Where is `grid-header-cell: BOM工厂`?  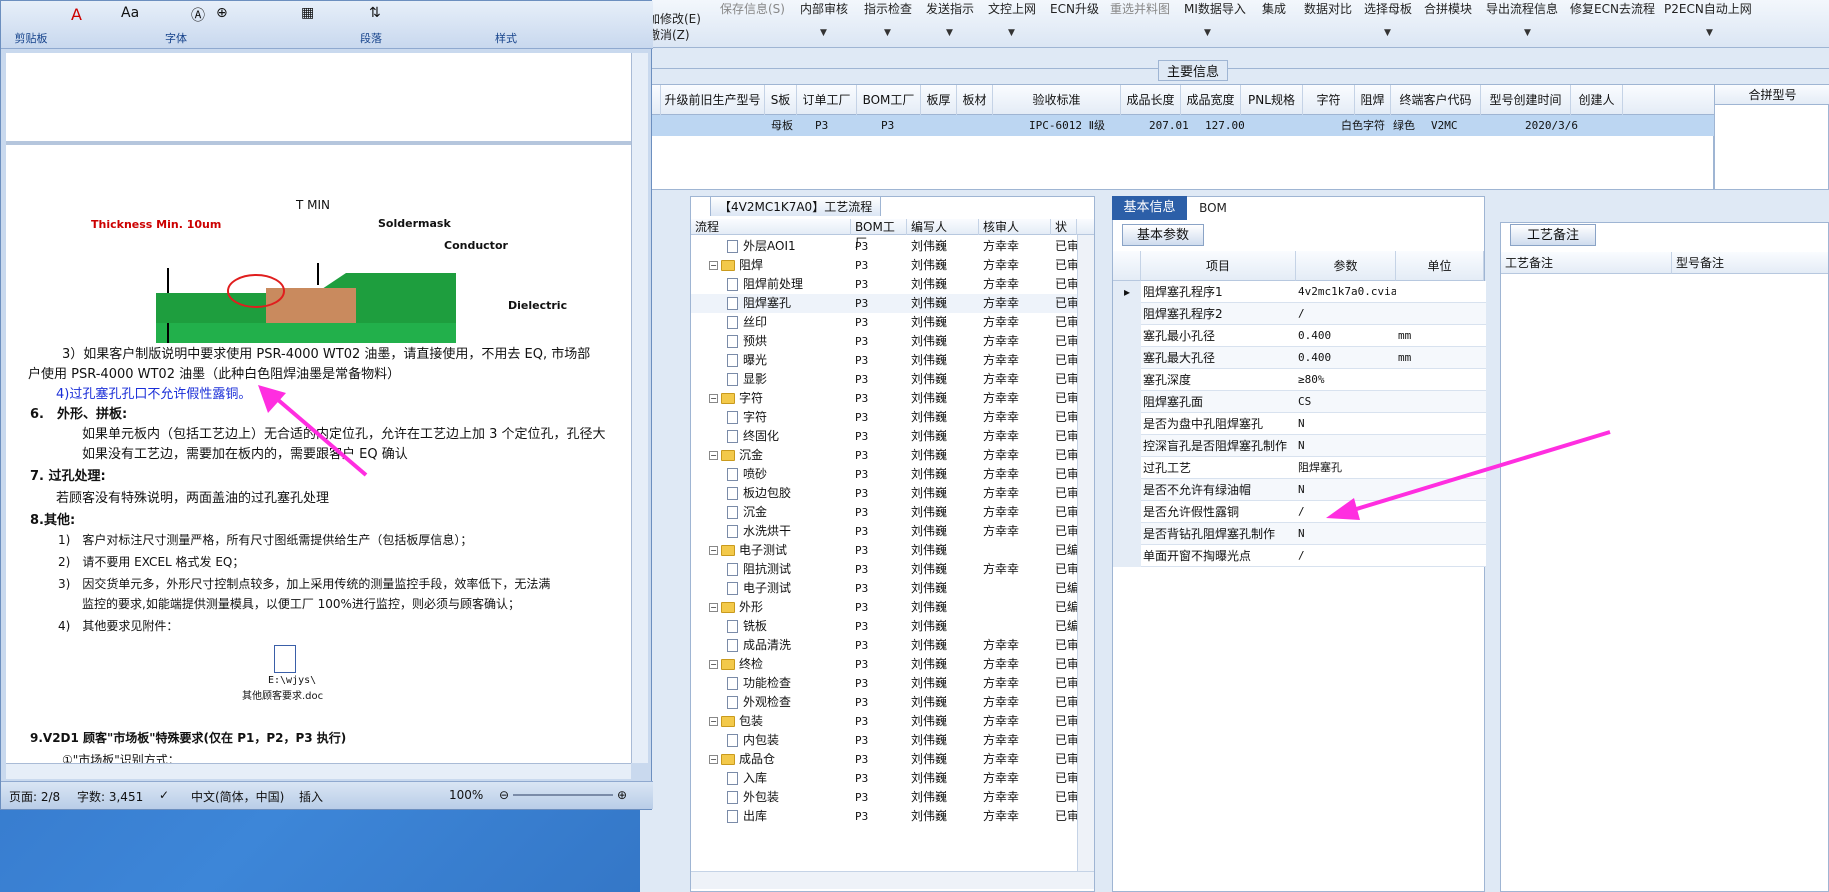
grid-header-cell: BOM工厂 is located at coordinates (889, 100).